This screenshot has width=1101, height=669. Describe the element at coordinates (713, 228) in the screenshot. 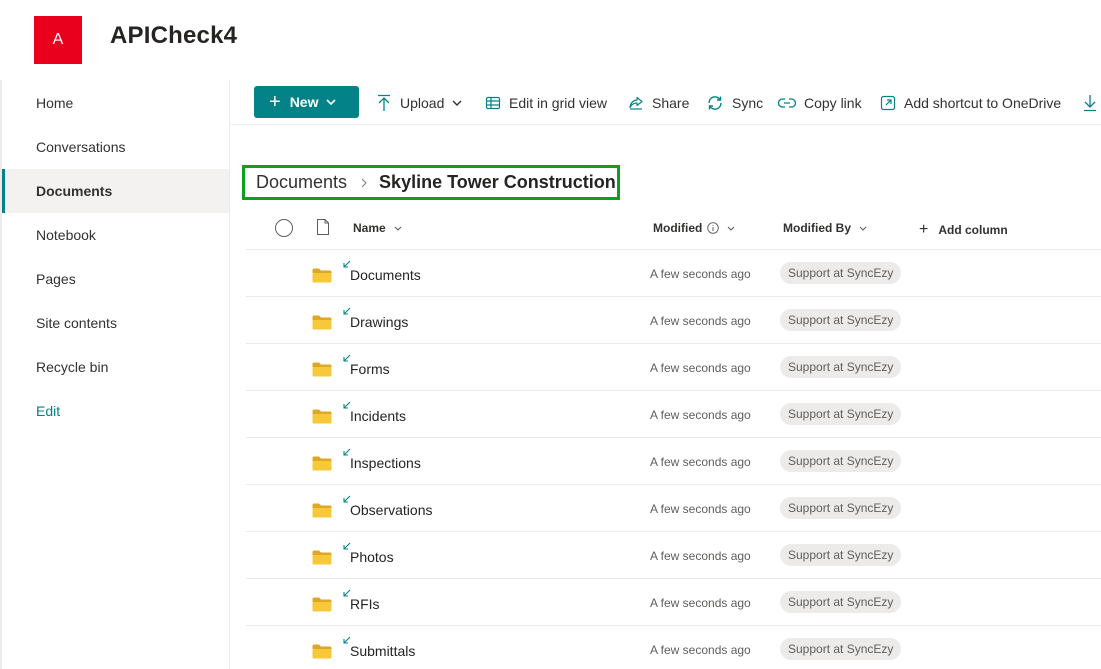

I see `info-icon` at that location.